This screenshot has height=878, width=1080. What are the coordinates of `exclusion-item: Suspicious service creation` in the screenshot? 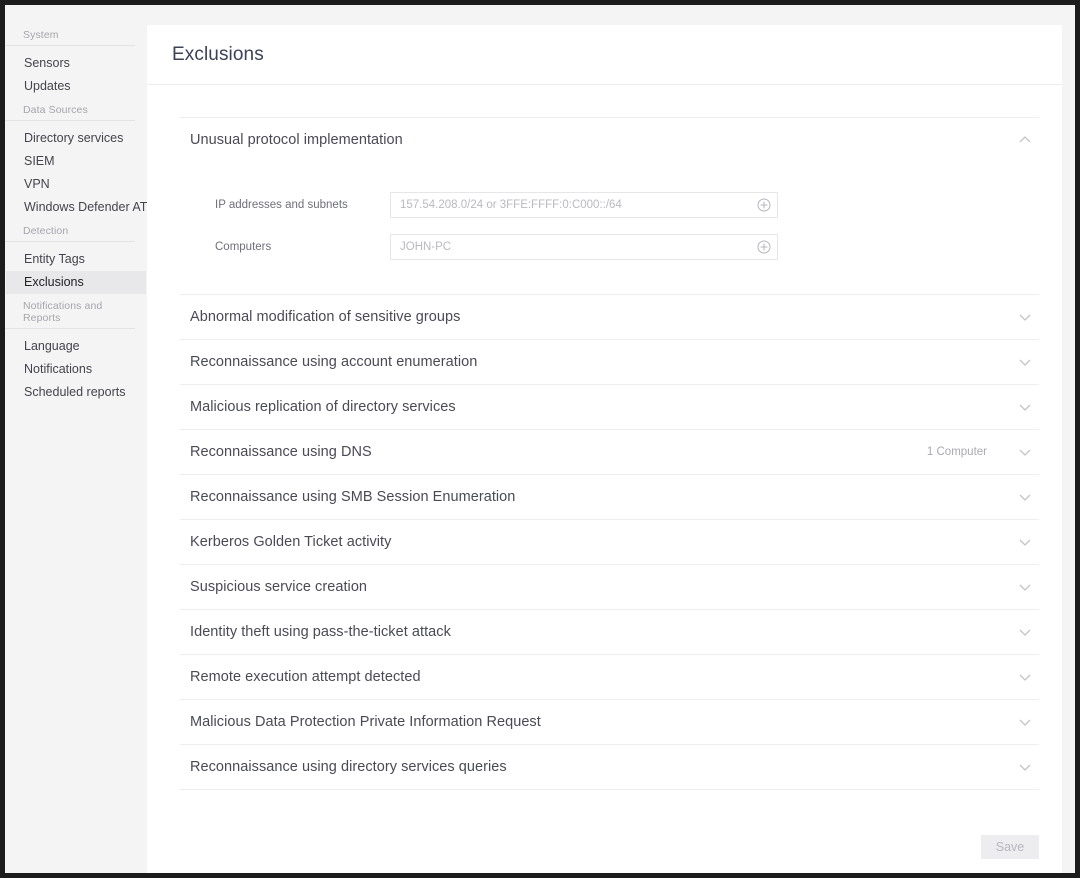 It's located at (609, 587).